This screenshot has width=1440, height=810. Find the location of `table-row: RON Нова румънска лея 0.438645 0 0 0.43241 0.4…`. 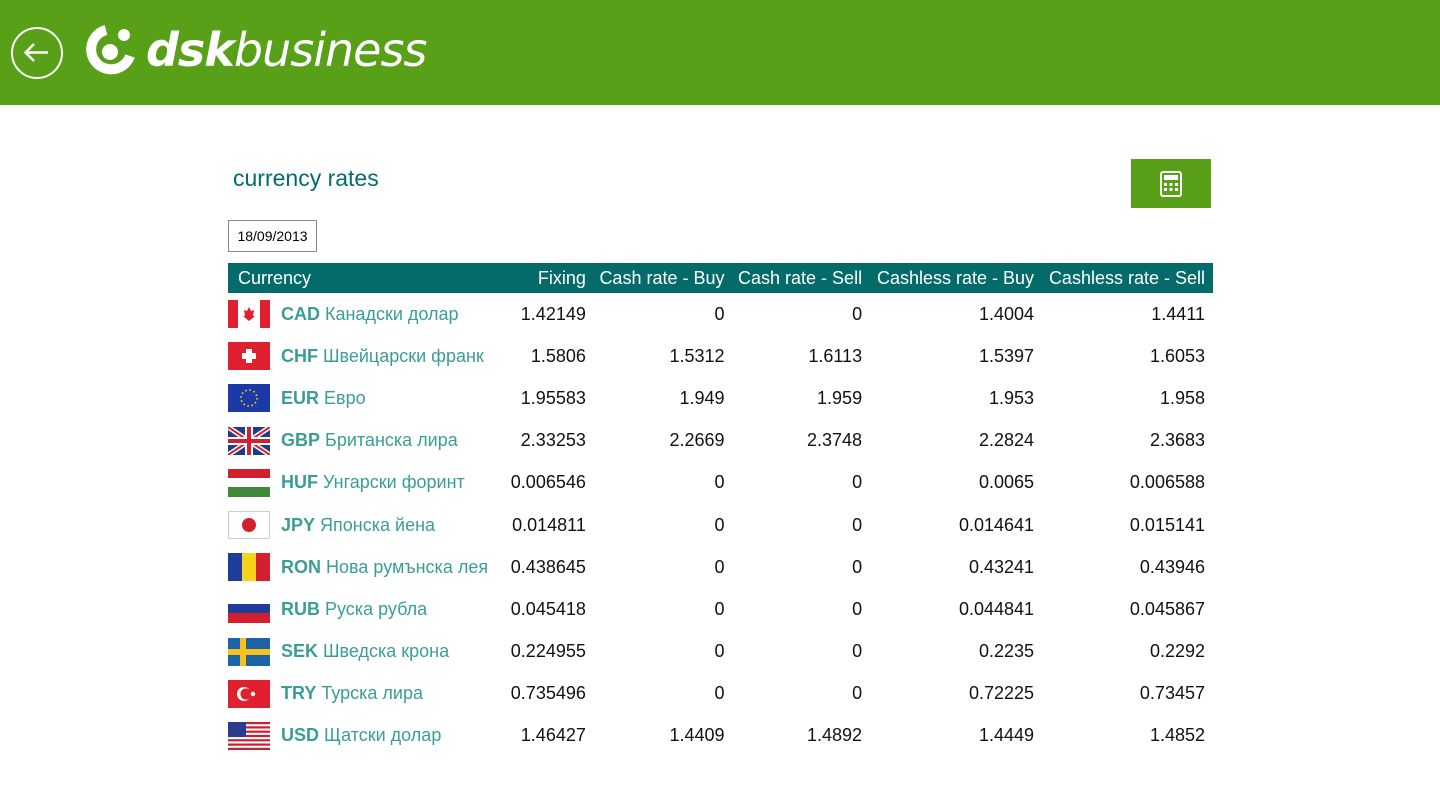

table-row: RON Нова румънска лея 0.438645 0 0 0.43241 0.4… is located at coordinates (720, 567).